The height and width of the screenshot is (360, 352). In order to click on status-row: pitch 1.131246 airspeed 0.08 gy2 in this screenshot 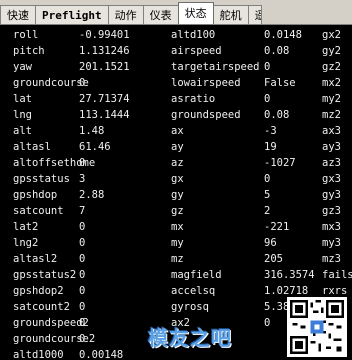, I will do `click(176, 48)`.